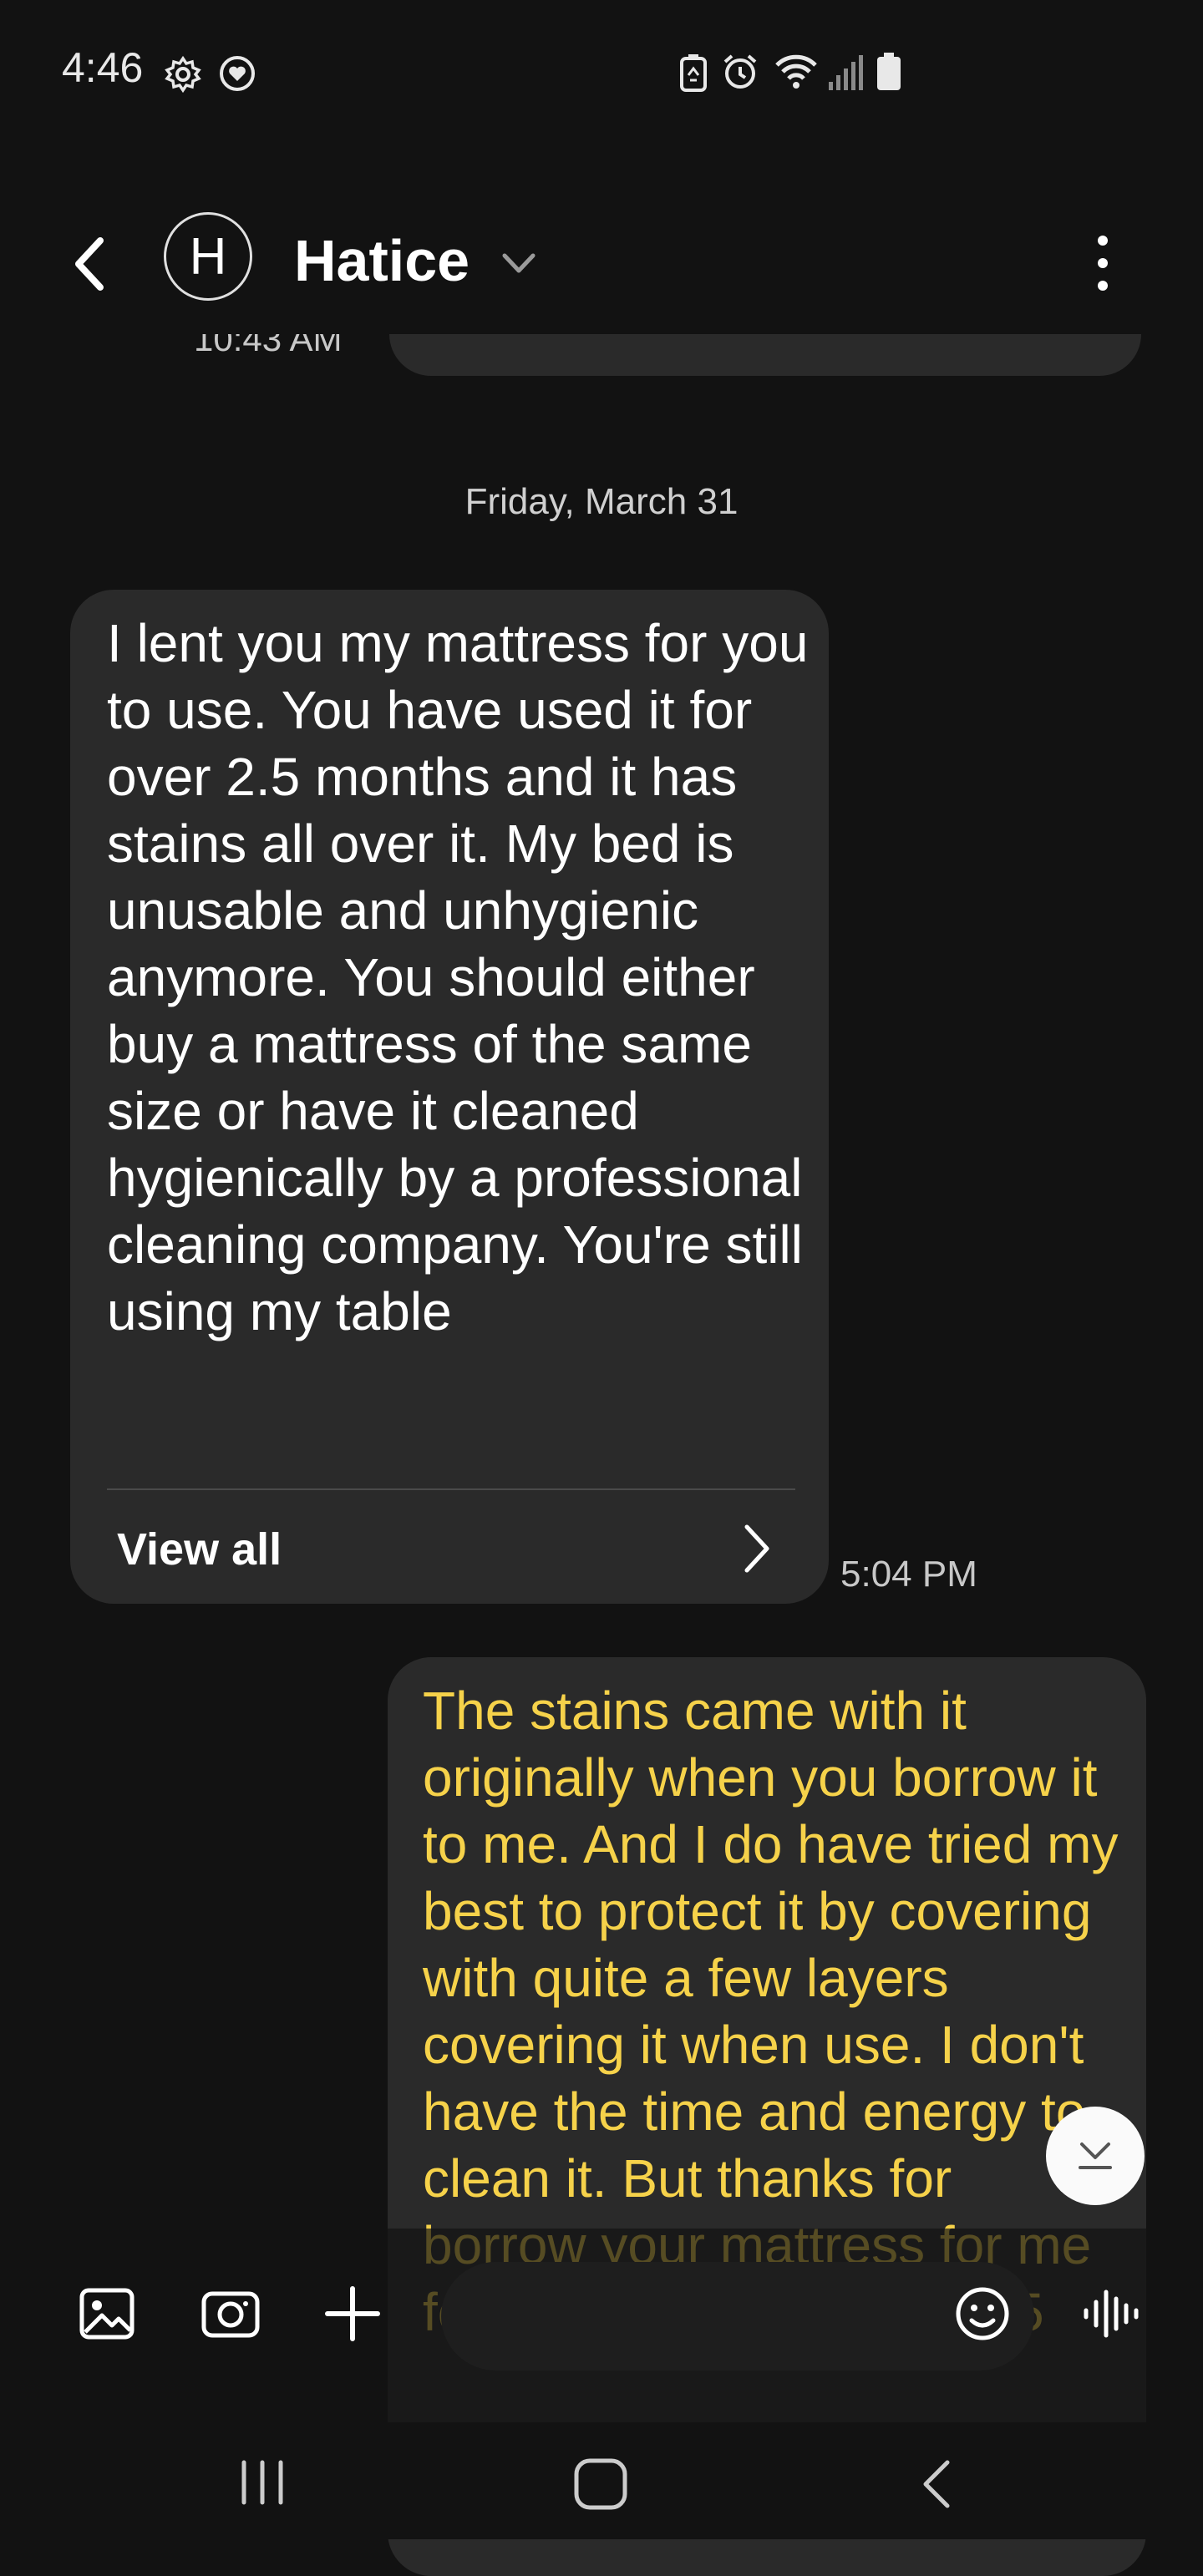 This screenshot has width=1203, height=2576. I want to click on chevron-right-icon, so click(757, 1549).